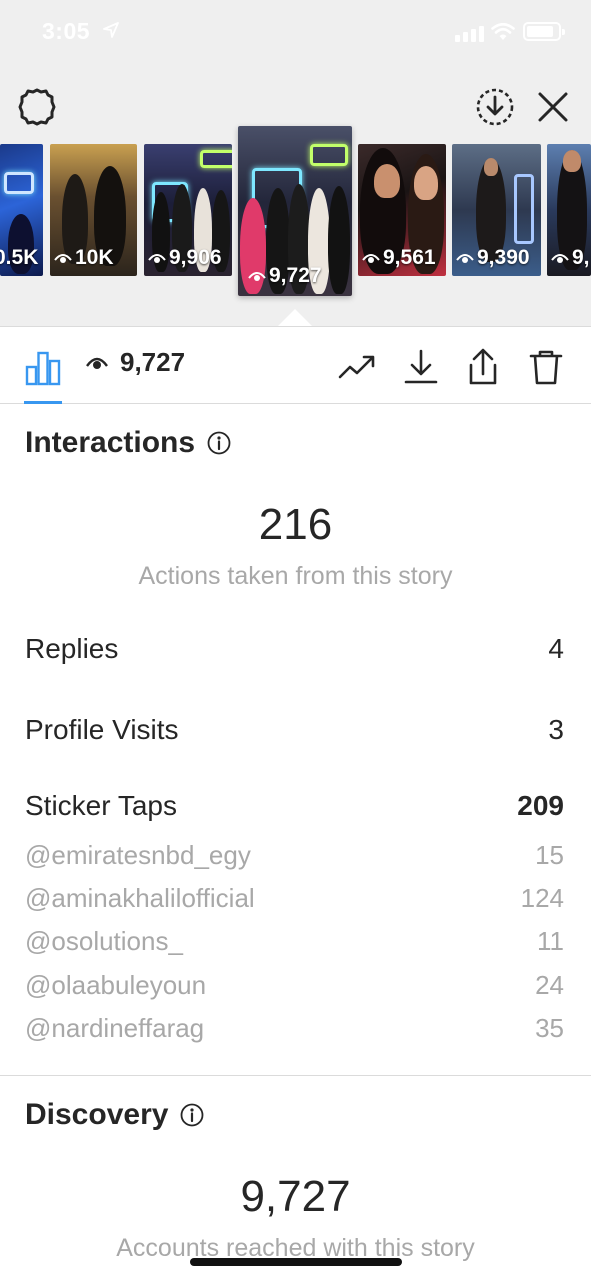 Image resolution: width=591 pixels, height=1280 pixels. Describe the element at coordinates (570, 258) in the screenshot. I see `story-view-count: 9,` at that location.